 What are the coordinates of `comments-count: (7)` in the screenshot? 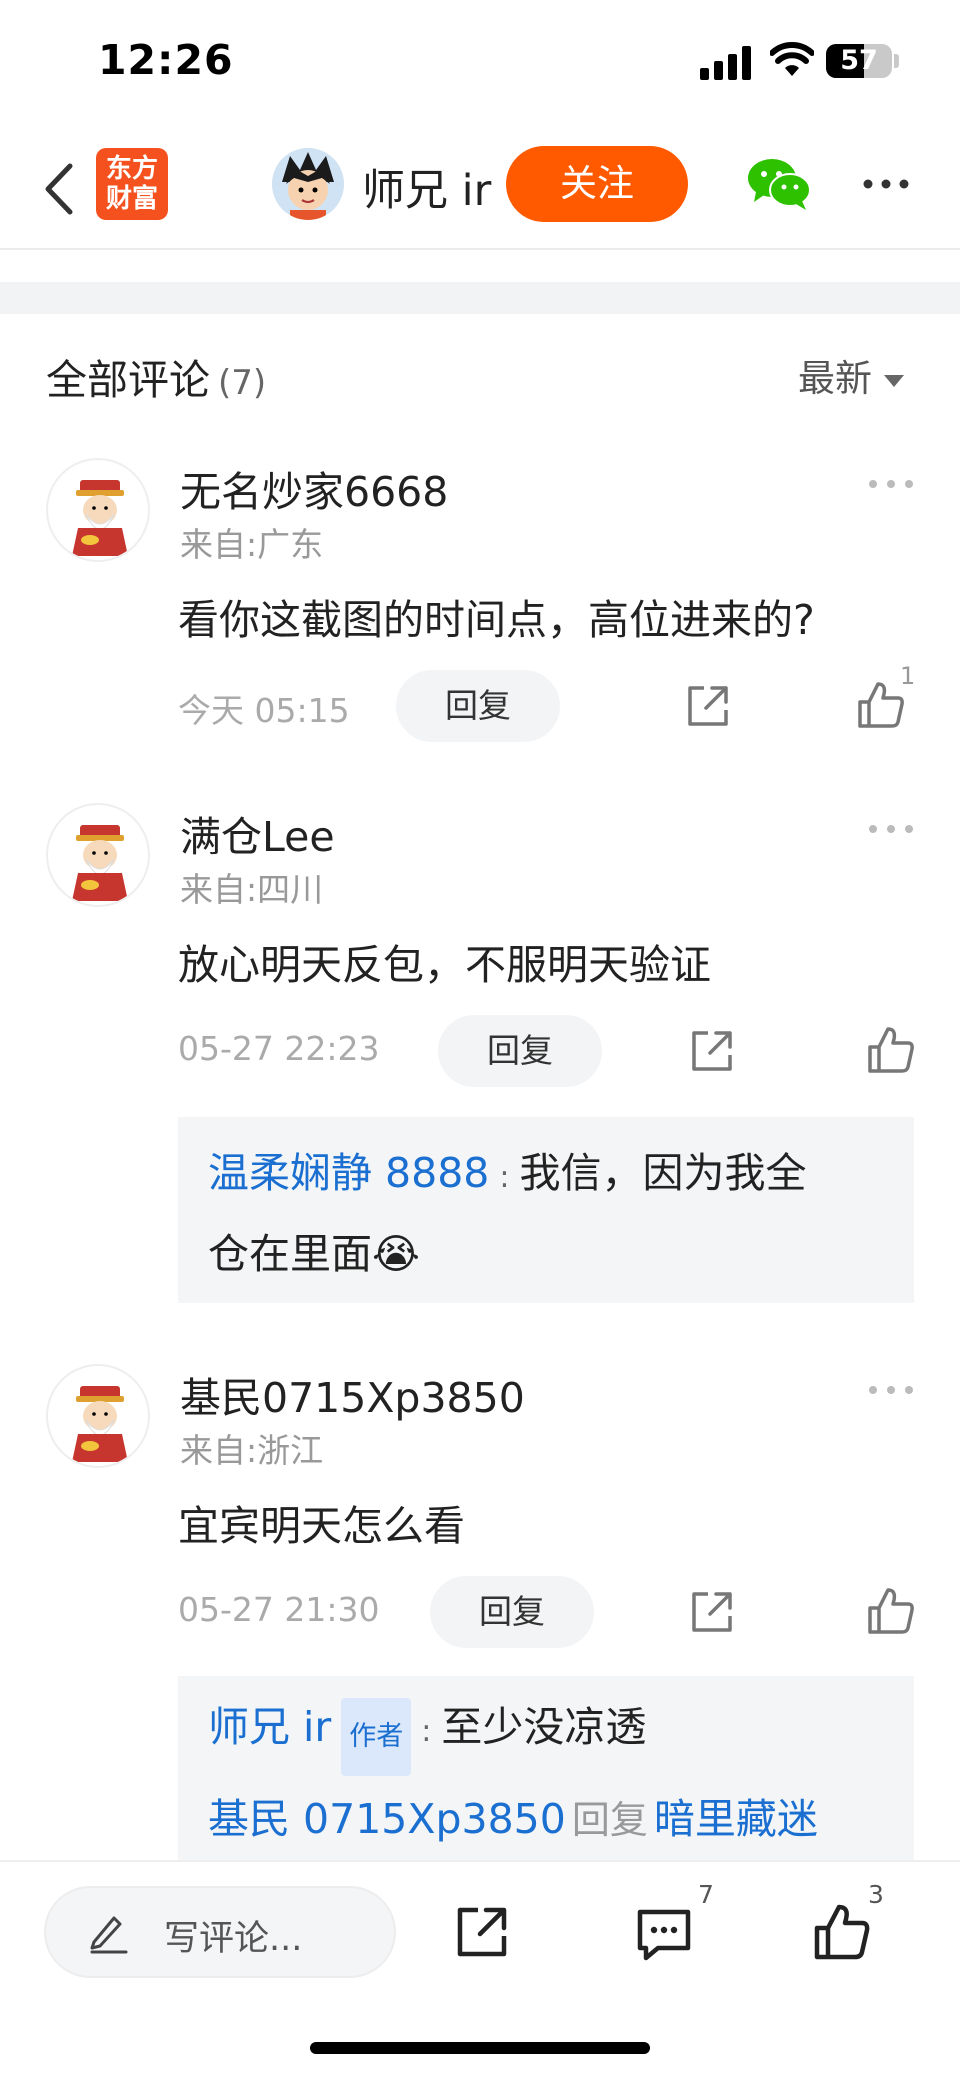 It's located at (242, 383).